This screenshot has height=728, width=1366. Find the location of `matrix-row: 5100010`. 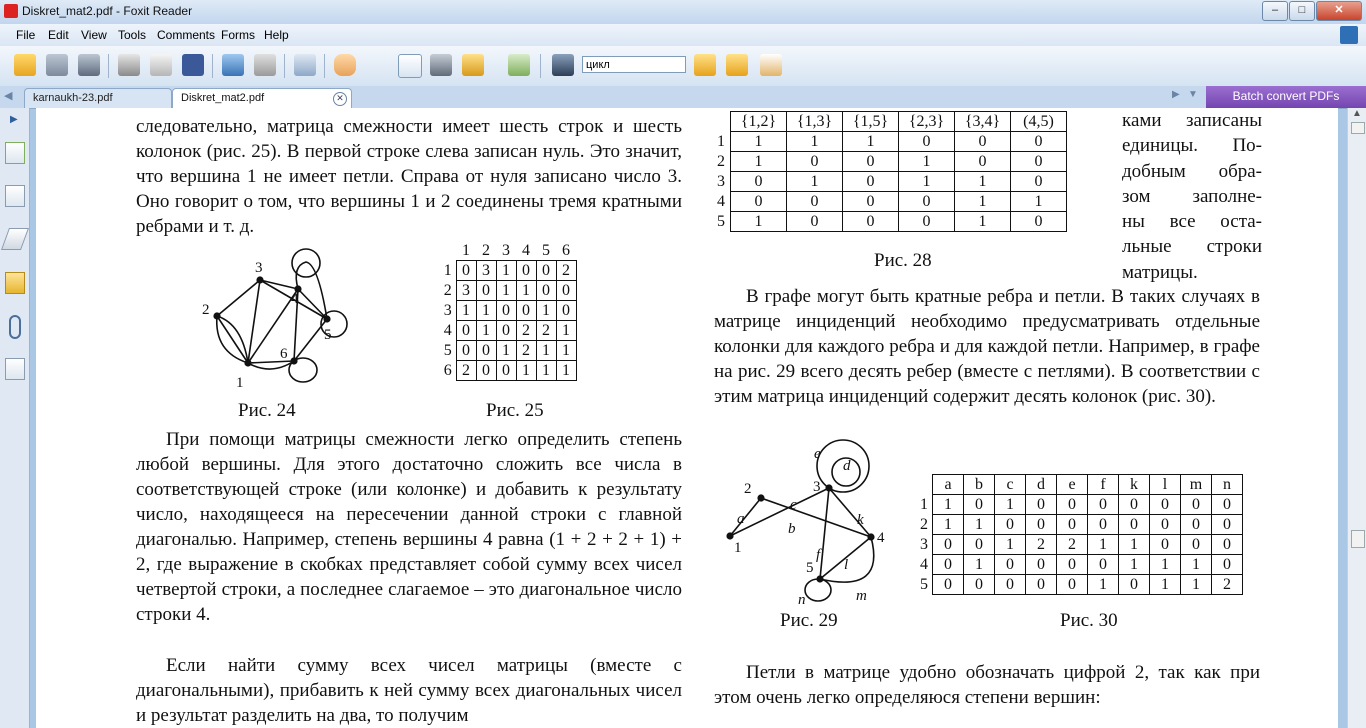

matrix-row: 5100010 is located at coordinates (889, 221).